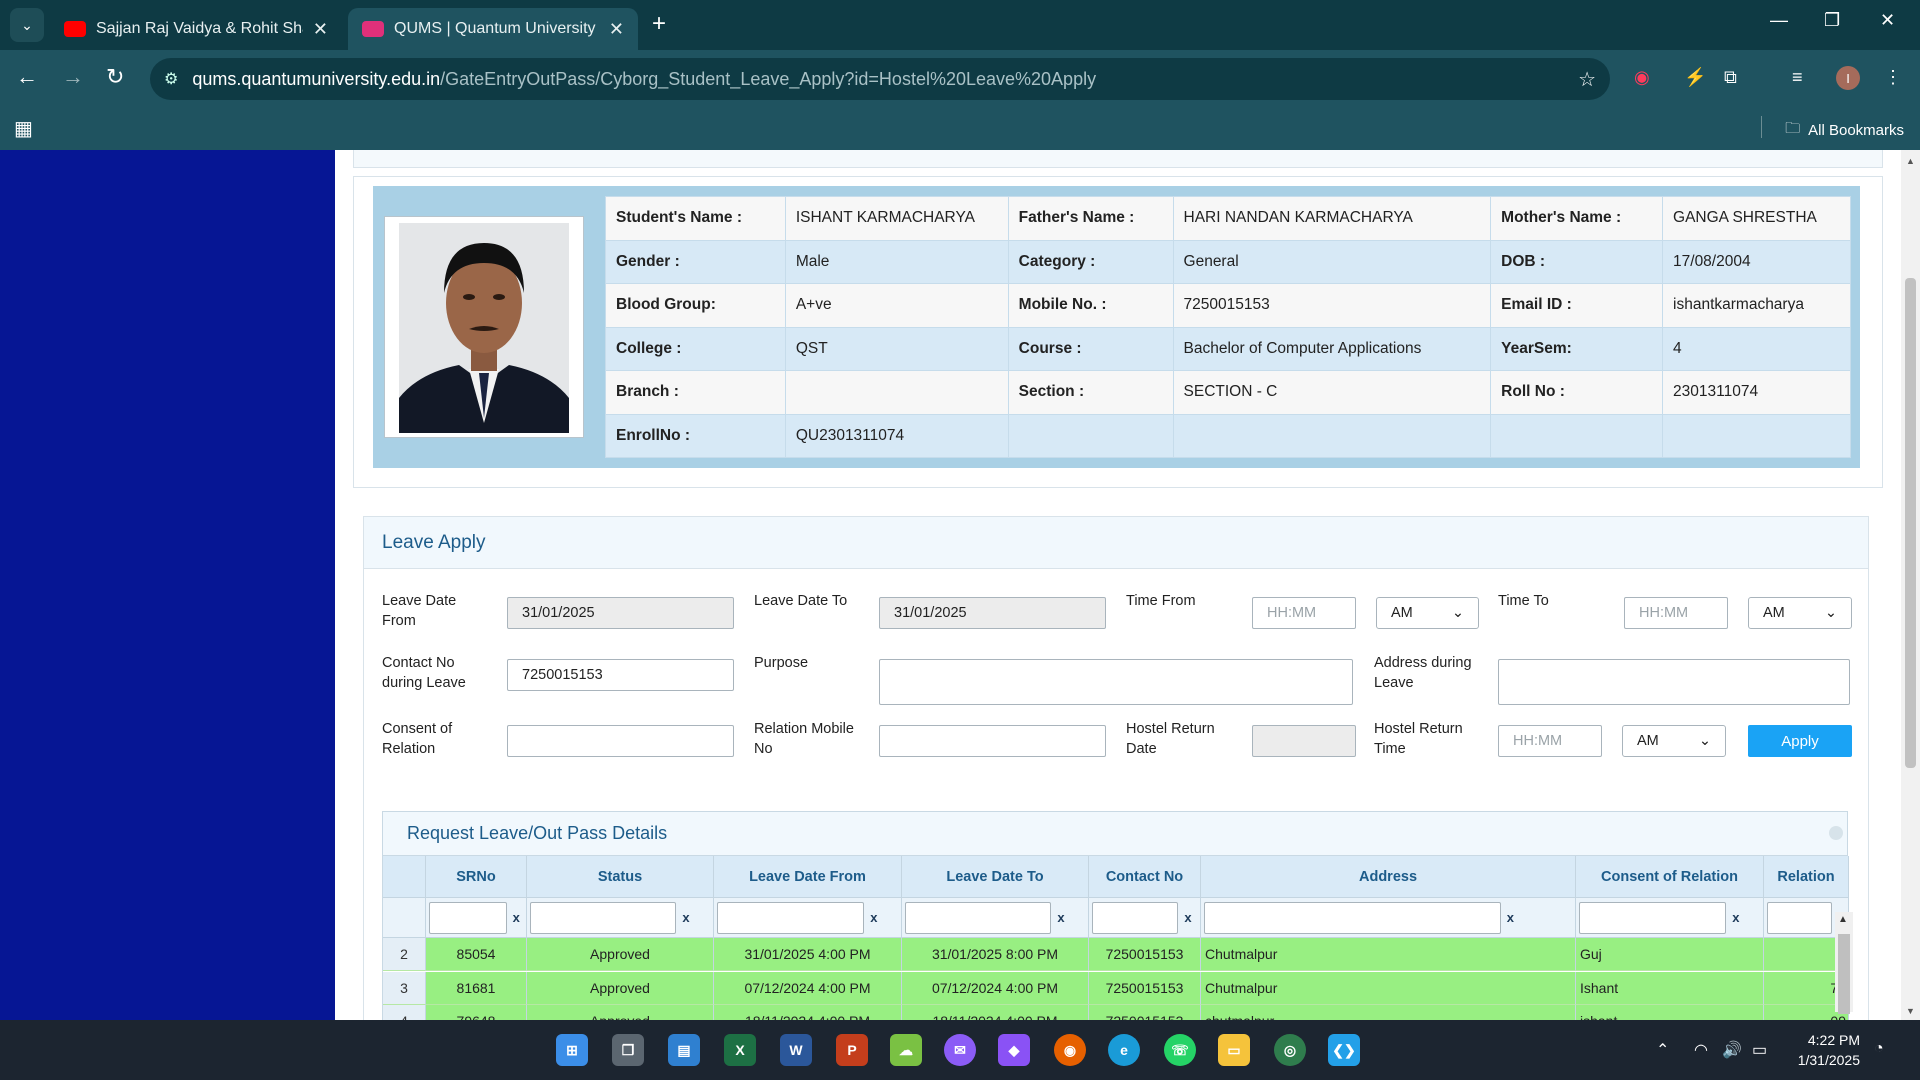 Image resolution: width=1920 pixels, height=1080 pixels. I want to click on restore-icon: ❐, so click(1832, 20).